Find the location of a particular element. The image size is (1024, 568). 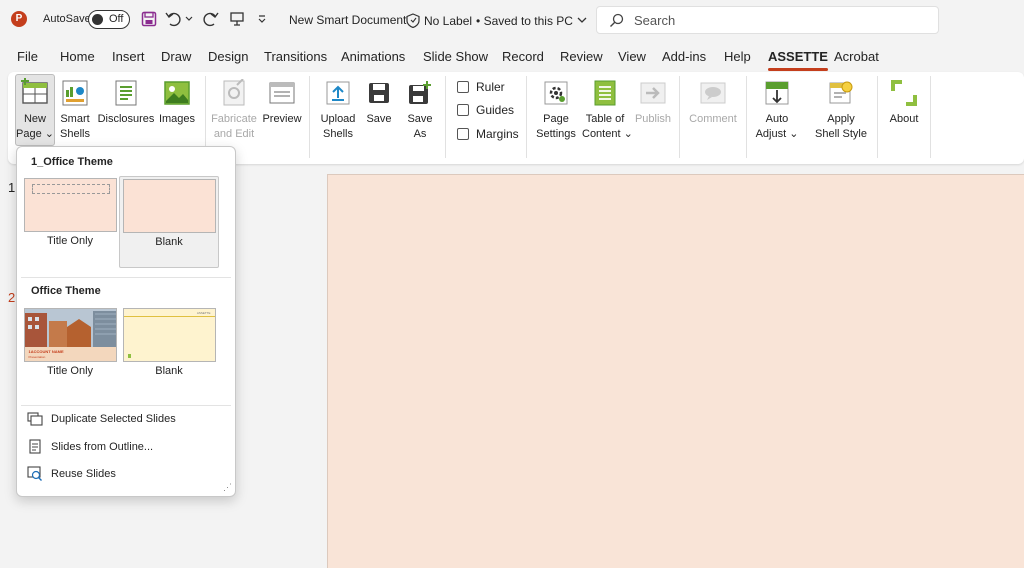

guides-checkbox: Guides is located at coordinates (485, 110).